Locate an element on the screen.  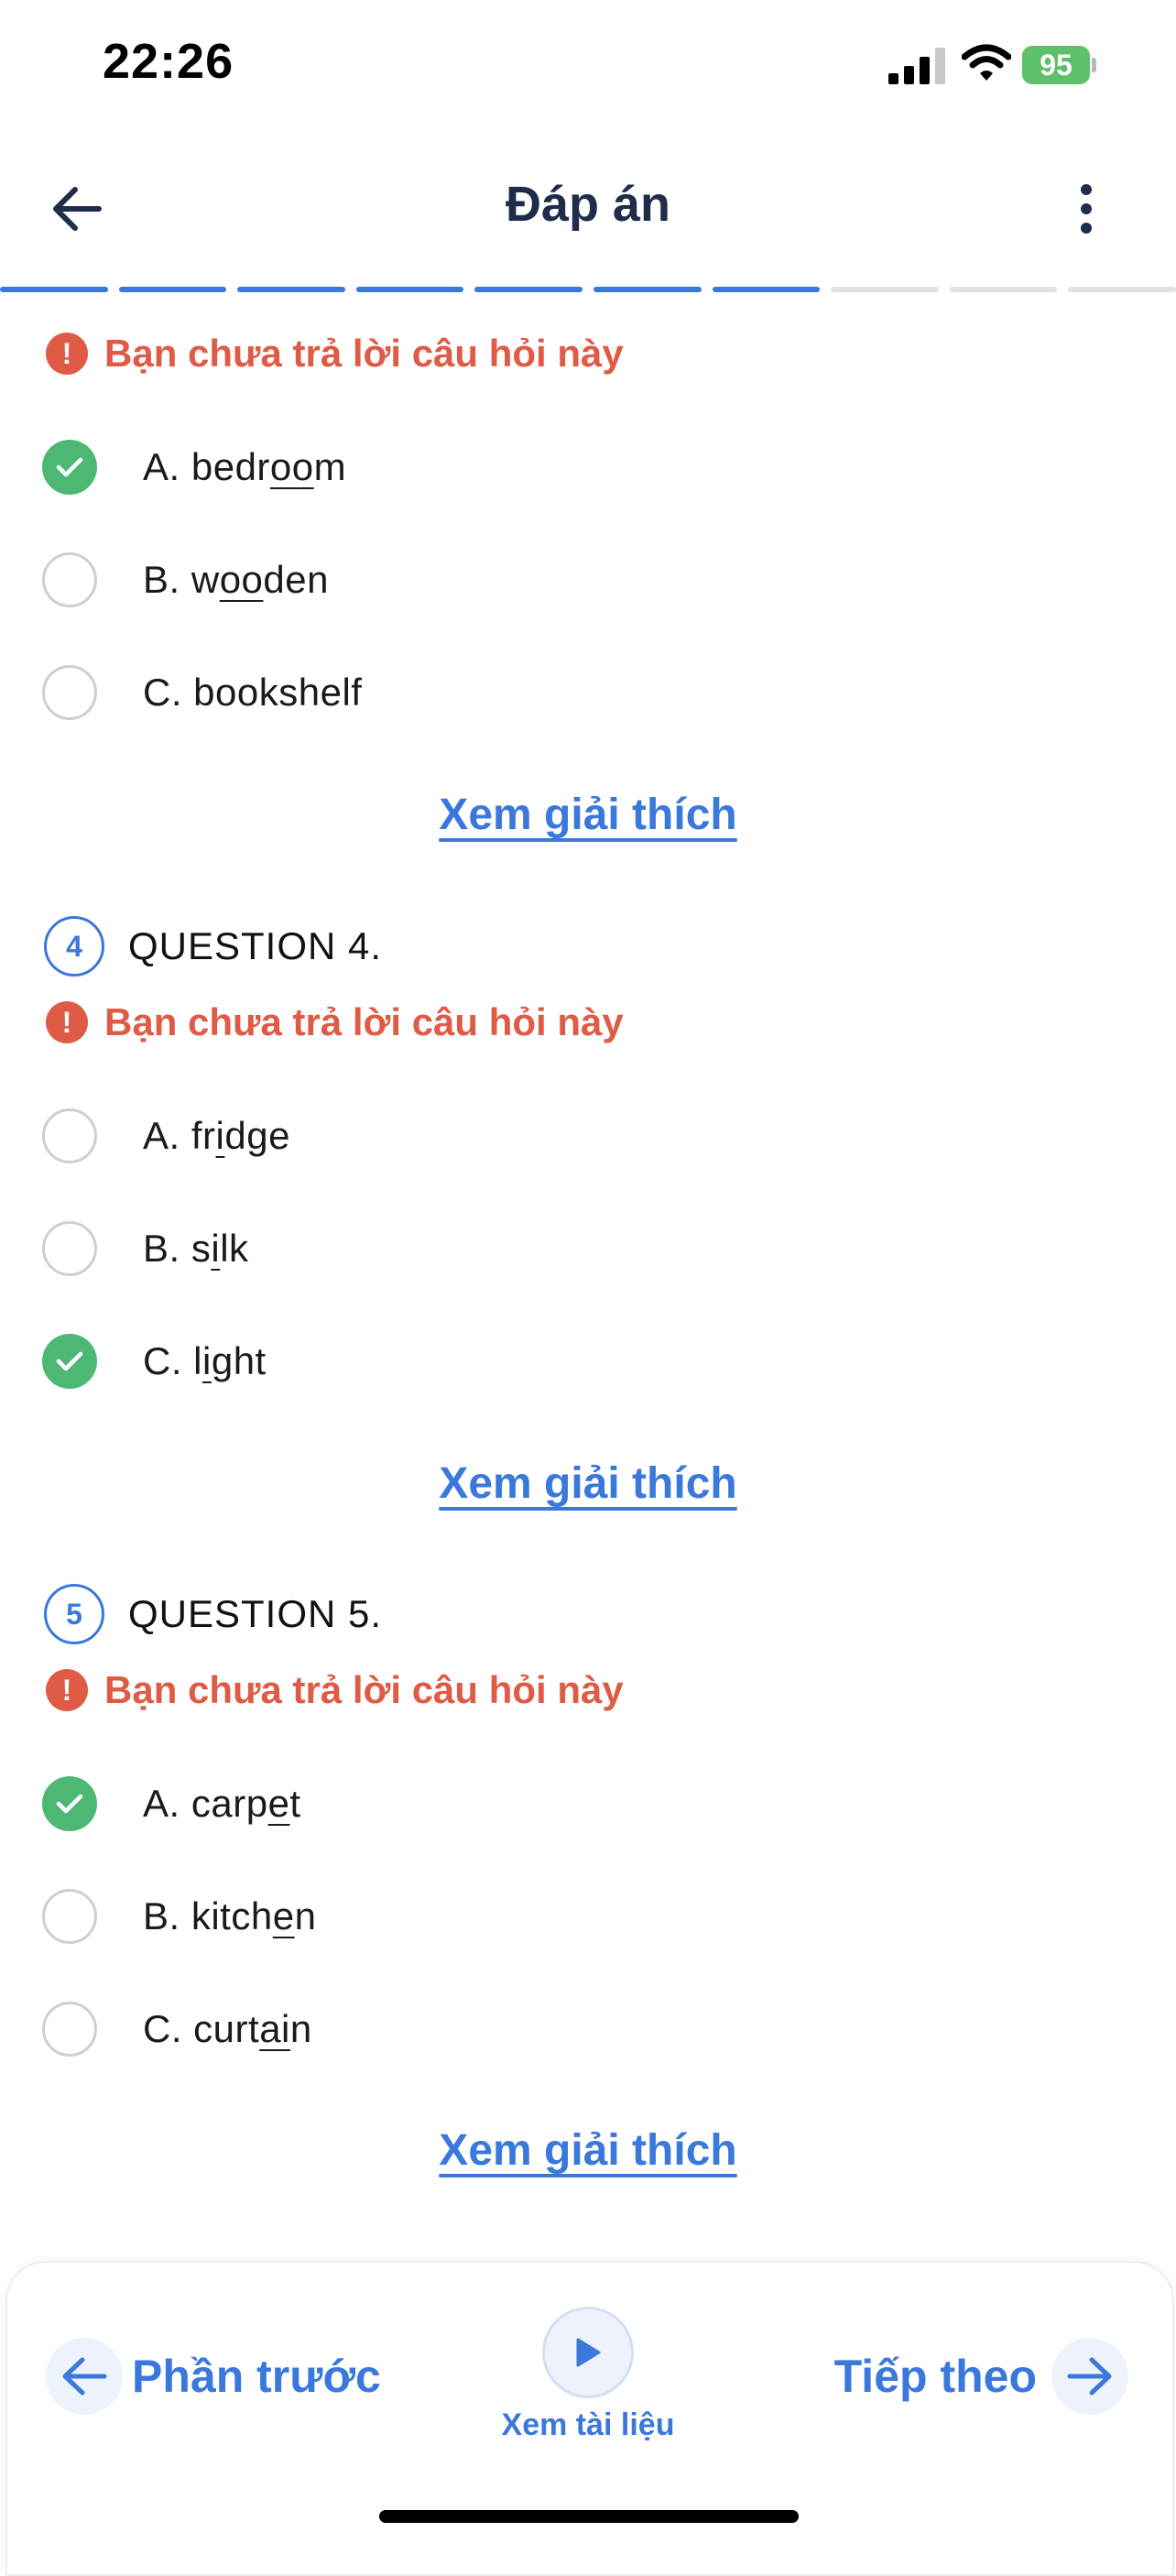
option-text-start: A. fr is located at coordinates (179, 1135).